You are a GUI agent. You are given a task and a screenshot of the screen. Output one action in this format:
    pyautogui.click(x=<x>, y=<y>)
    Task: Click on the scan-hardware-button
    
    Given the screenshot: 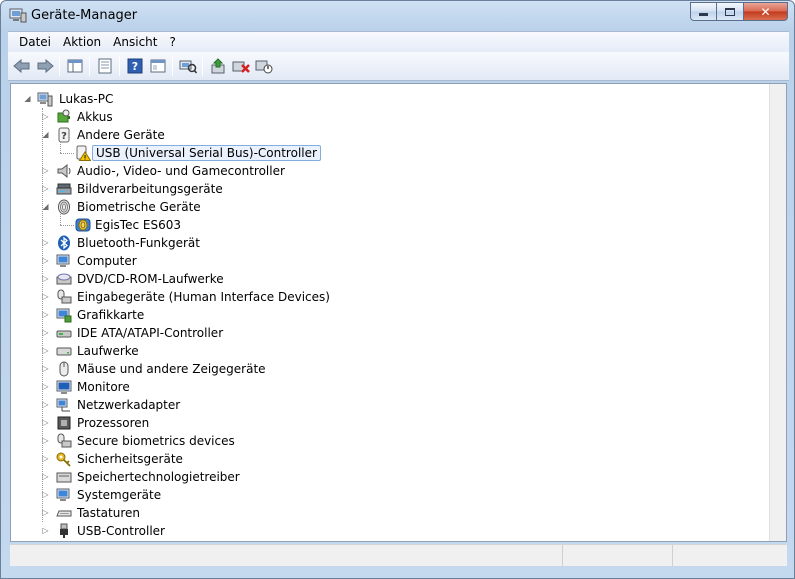 What is the action you would take?
    pyautogui.click(x=187, y=66)
    